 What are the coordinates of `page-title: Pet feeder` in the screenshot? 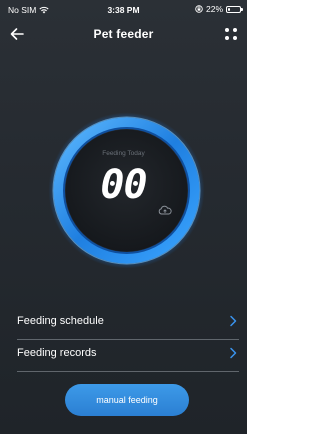 It's located at (123, 34).